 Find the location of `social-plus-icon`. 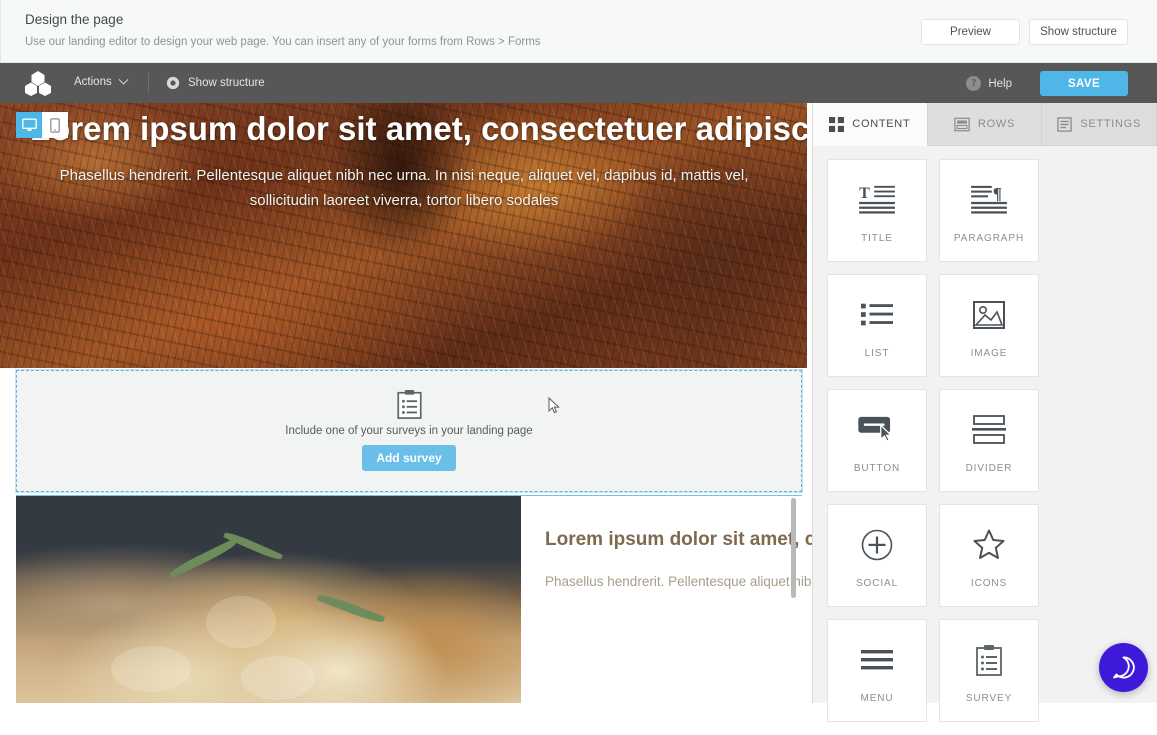

social-plus-icon is located at coordinates (877, 545).